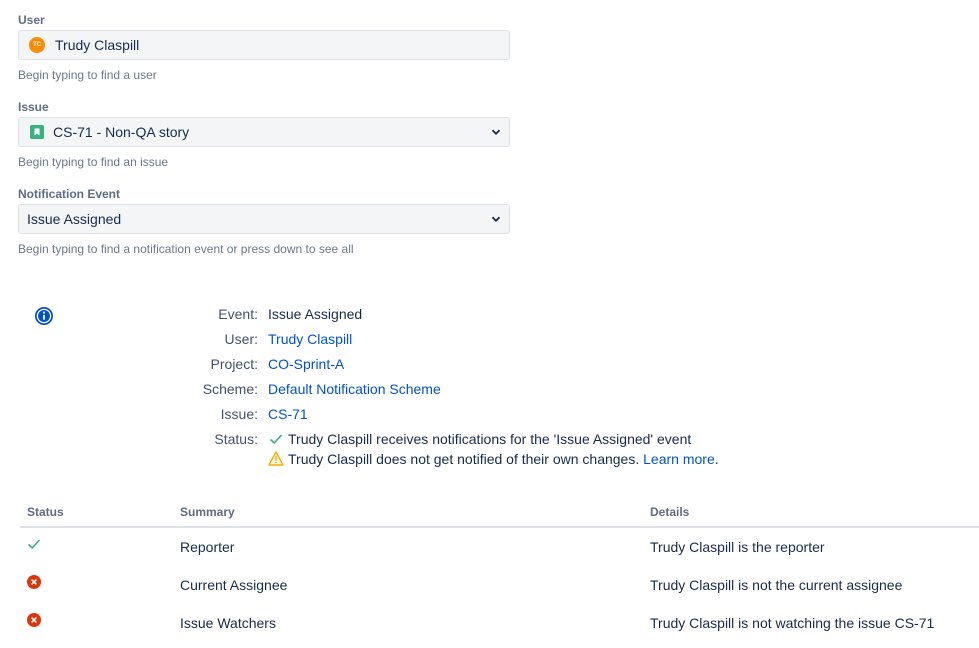 The image size is (979, 648). What do you see at coordinates (31, 20) in the screenshot?
I see `user-label: User` at bounding box center [31, 20].